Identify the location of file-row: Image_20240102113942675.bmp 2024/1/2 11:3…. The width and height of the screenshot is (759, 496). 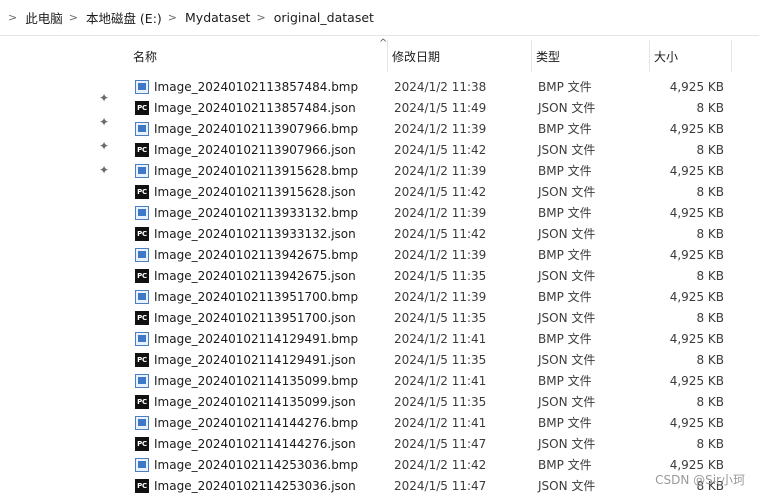
(432, 254).